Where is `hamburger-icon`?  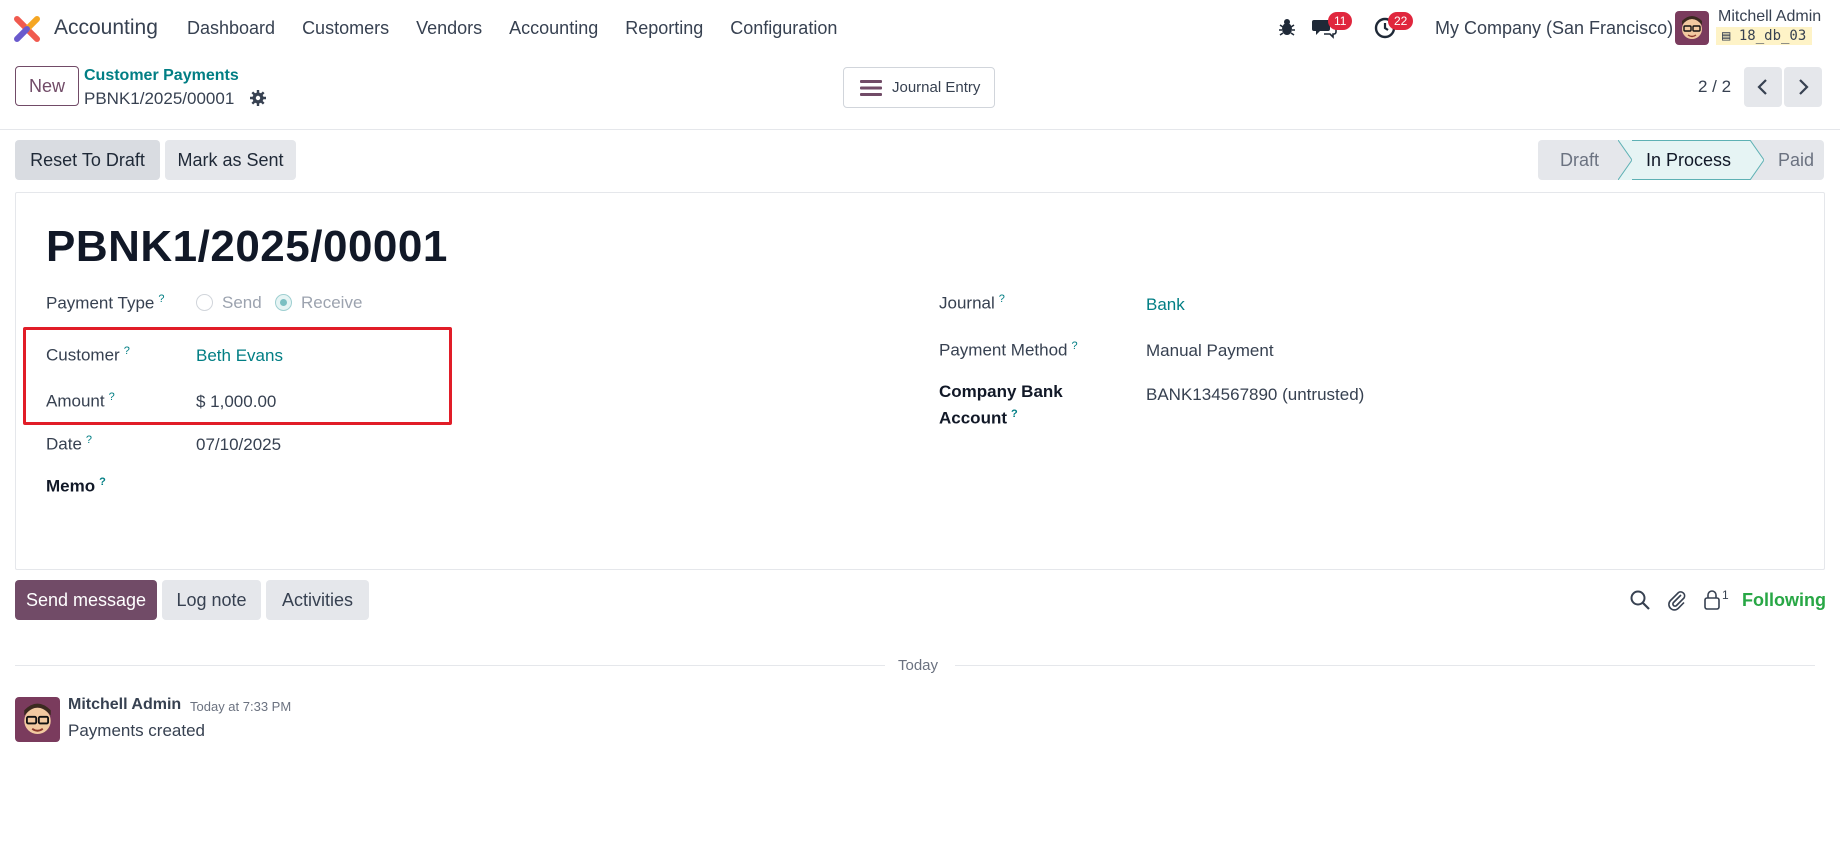 hamburger-icon is located at coordinates (871, 87).